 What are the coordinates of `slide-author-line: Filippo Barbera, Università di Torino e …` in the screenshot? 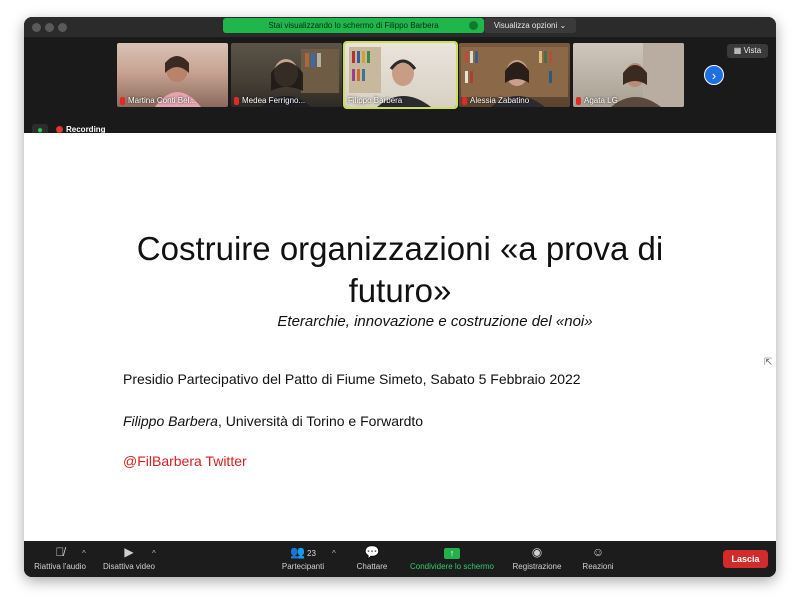 It's located at (273, 421).